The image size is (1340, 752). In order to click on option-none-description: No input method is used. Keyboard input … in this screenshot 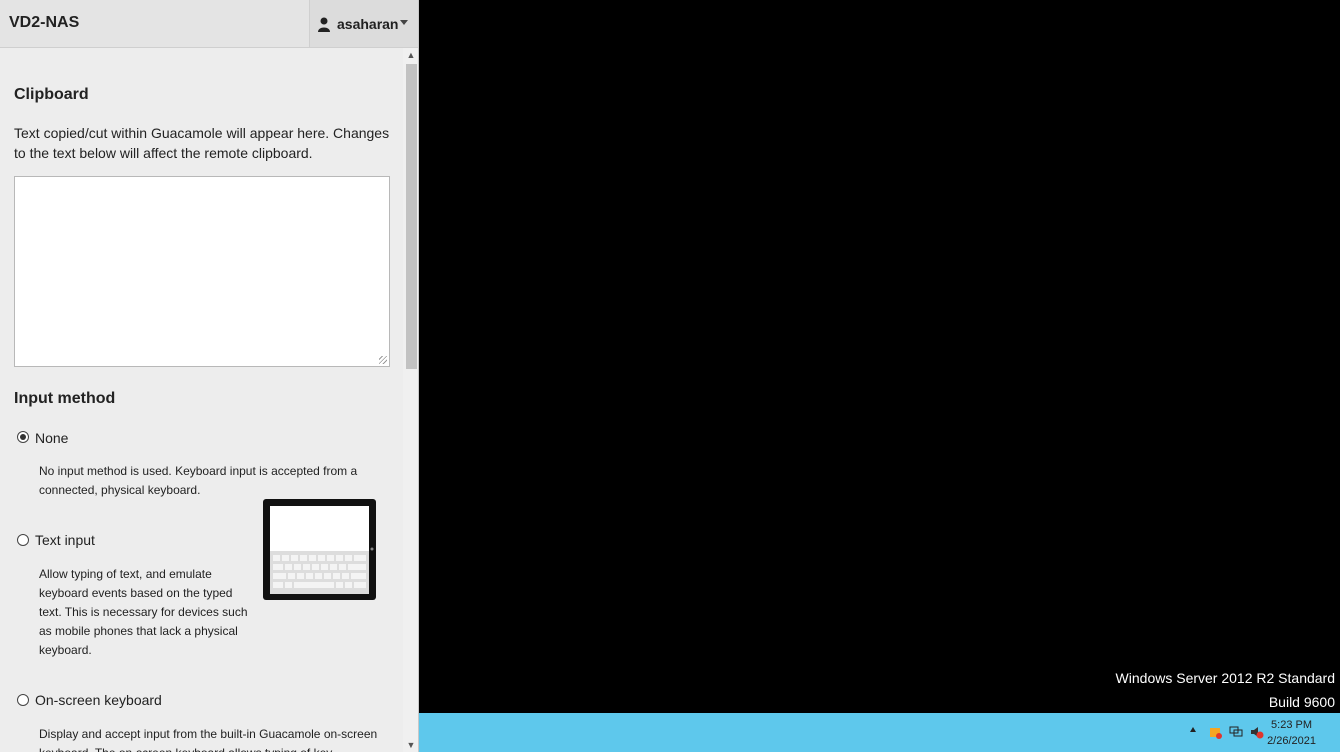, I will do `click(198, 480)`.